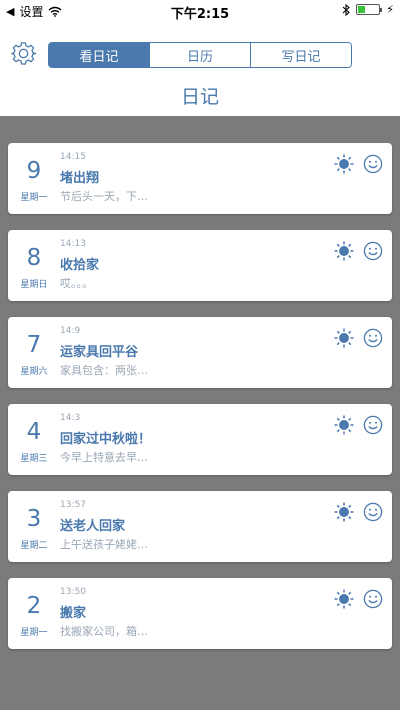  I want to click on bluetooth-icon, so click(346, 9).